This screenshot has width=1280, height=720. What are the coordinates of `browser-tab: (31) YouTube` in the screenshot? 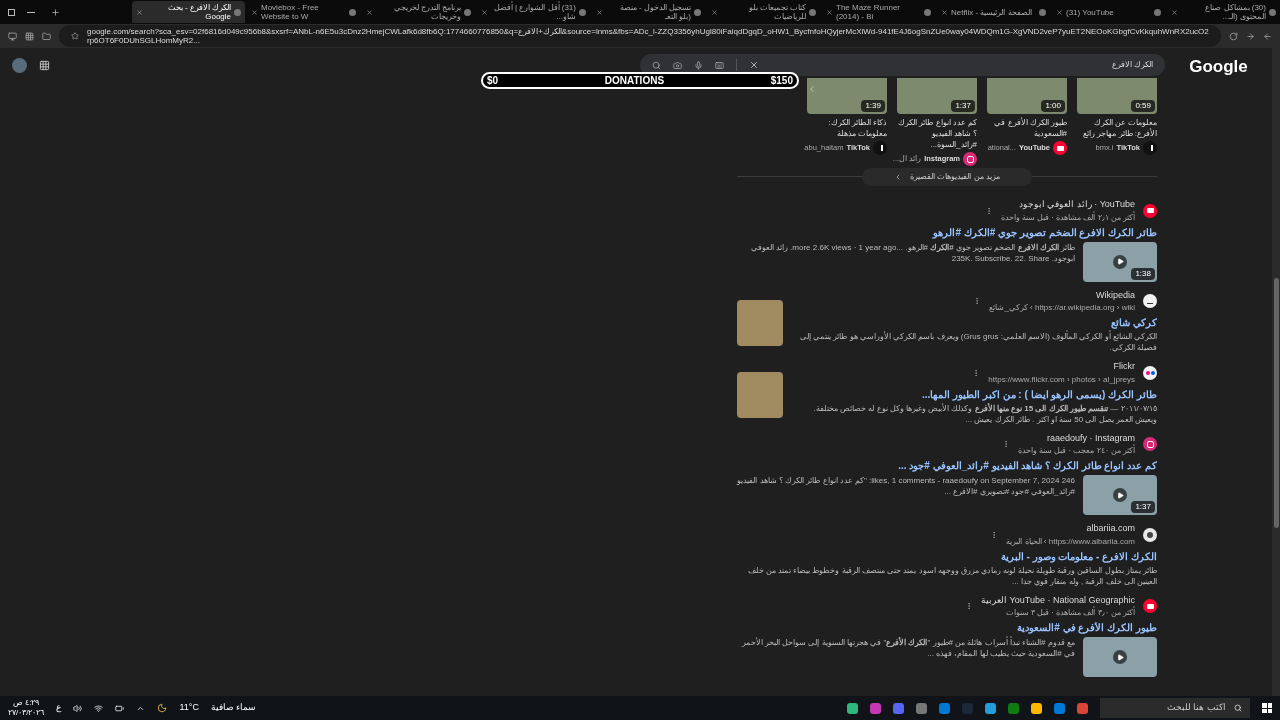 It's located at (1108, 12).